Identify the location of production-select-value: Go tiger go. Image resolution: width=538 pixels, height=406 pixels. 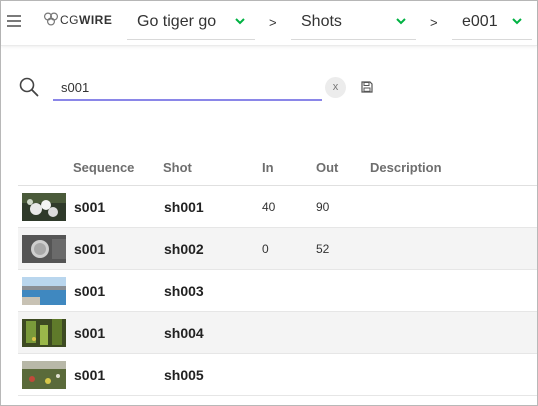
(177, 21).